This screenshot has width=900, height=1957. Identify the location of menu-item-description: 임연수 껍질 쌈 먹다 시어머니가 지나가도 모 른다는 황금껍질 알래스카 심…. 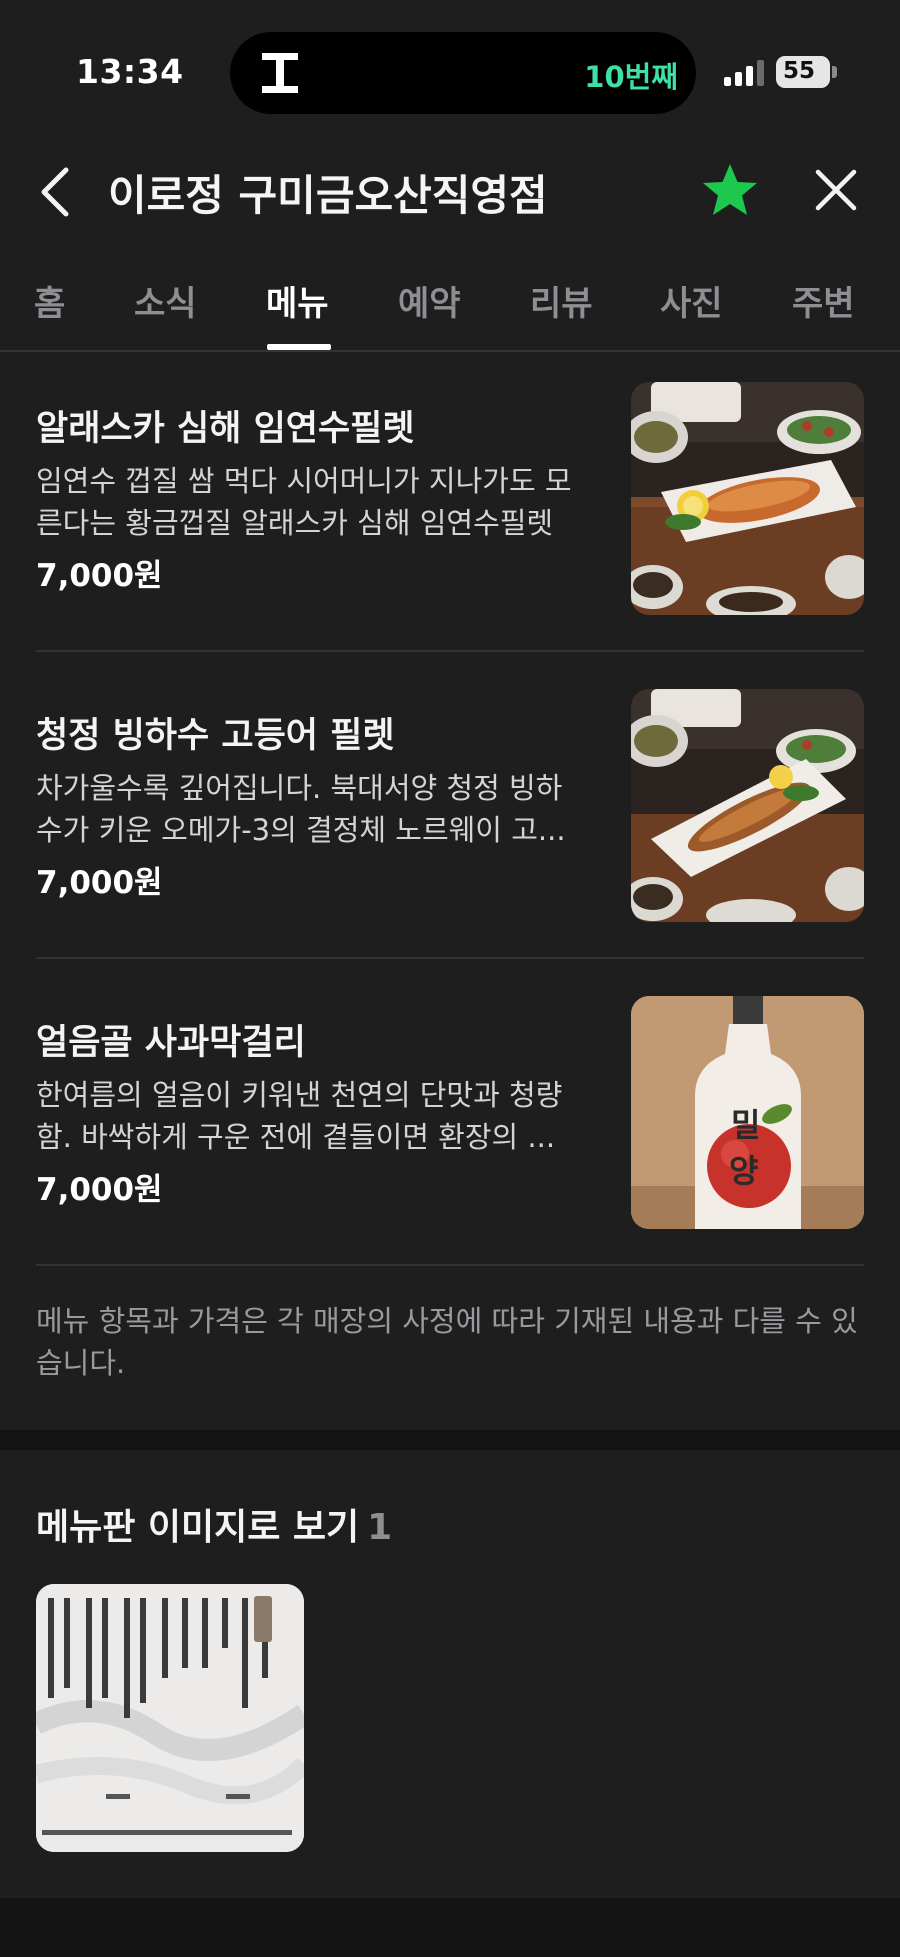
(304, 502).